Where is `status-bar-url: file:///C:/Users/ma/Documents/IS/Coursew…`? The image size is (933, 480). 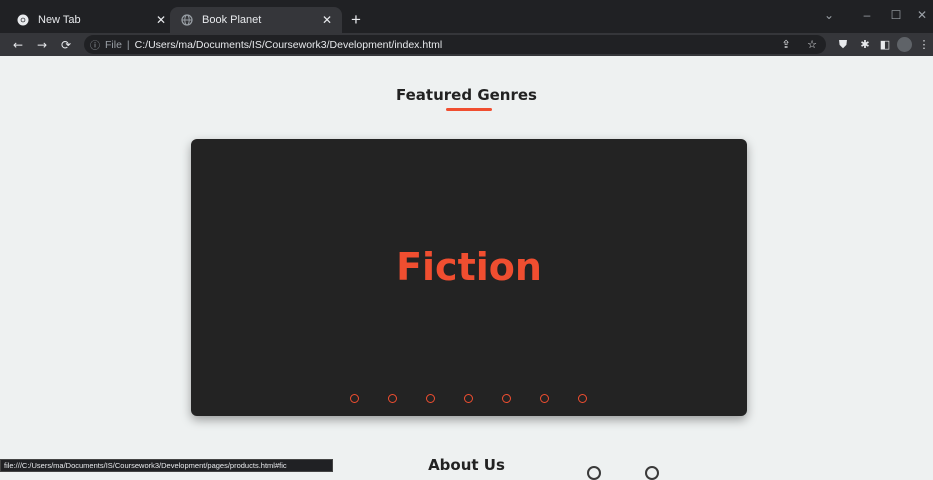
status-bar-url: file:///C:/Users/ma/Documents/IS/Coursew… is located at coordinates (166, 465).